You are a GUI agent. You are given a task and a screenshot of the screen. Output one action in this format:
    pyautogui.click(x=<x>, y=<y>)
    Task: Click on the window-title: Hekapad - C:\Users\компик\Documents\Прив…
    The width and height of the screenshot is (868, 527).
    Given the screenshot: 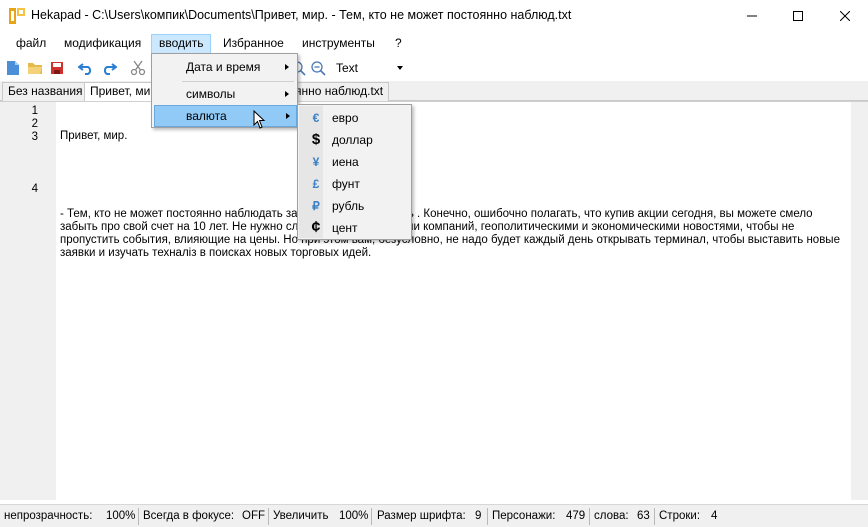 What is the action you would take?
    pyautogui.click(x=301, y=15)
    